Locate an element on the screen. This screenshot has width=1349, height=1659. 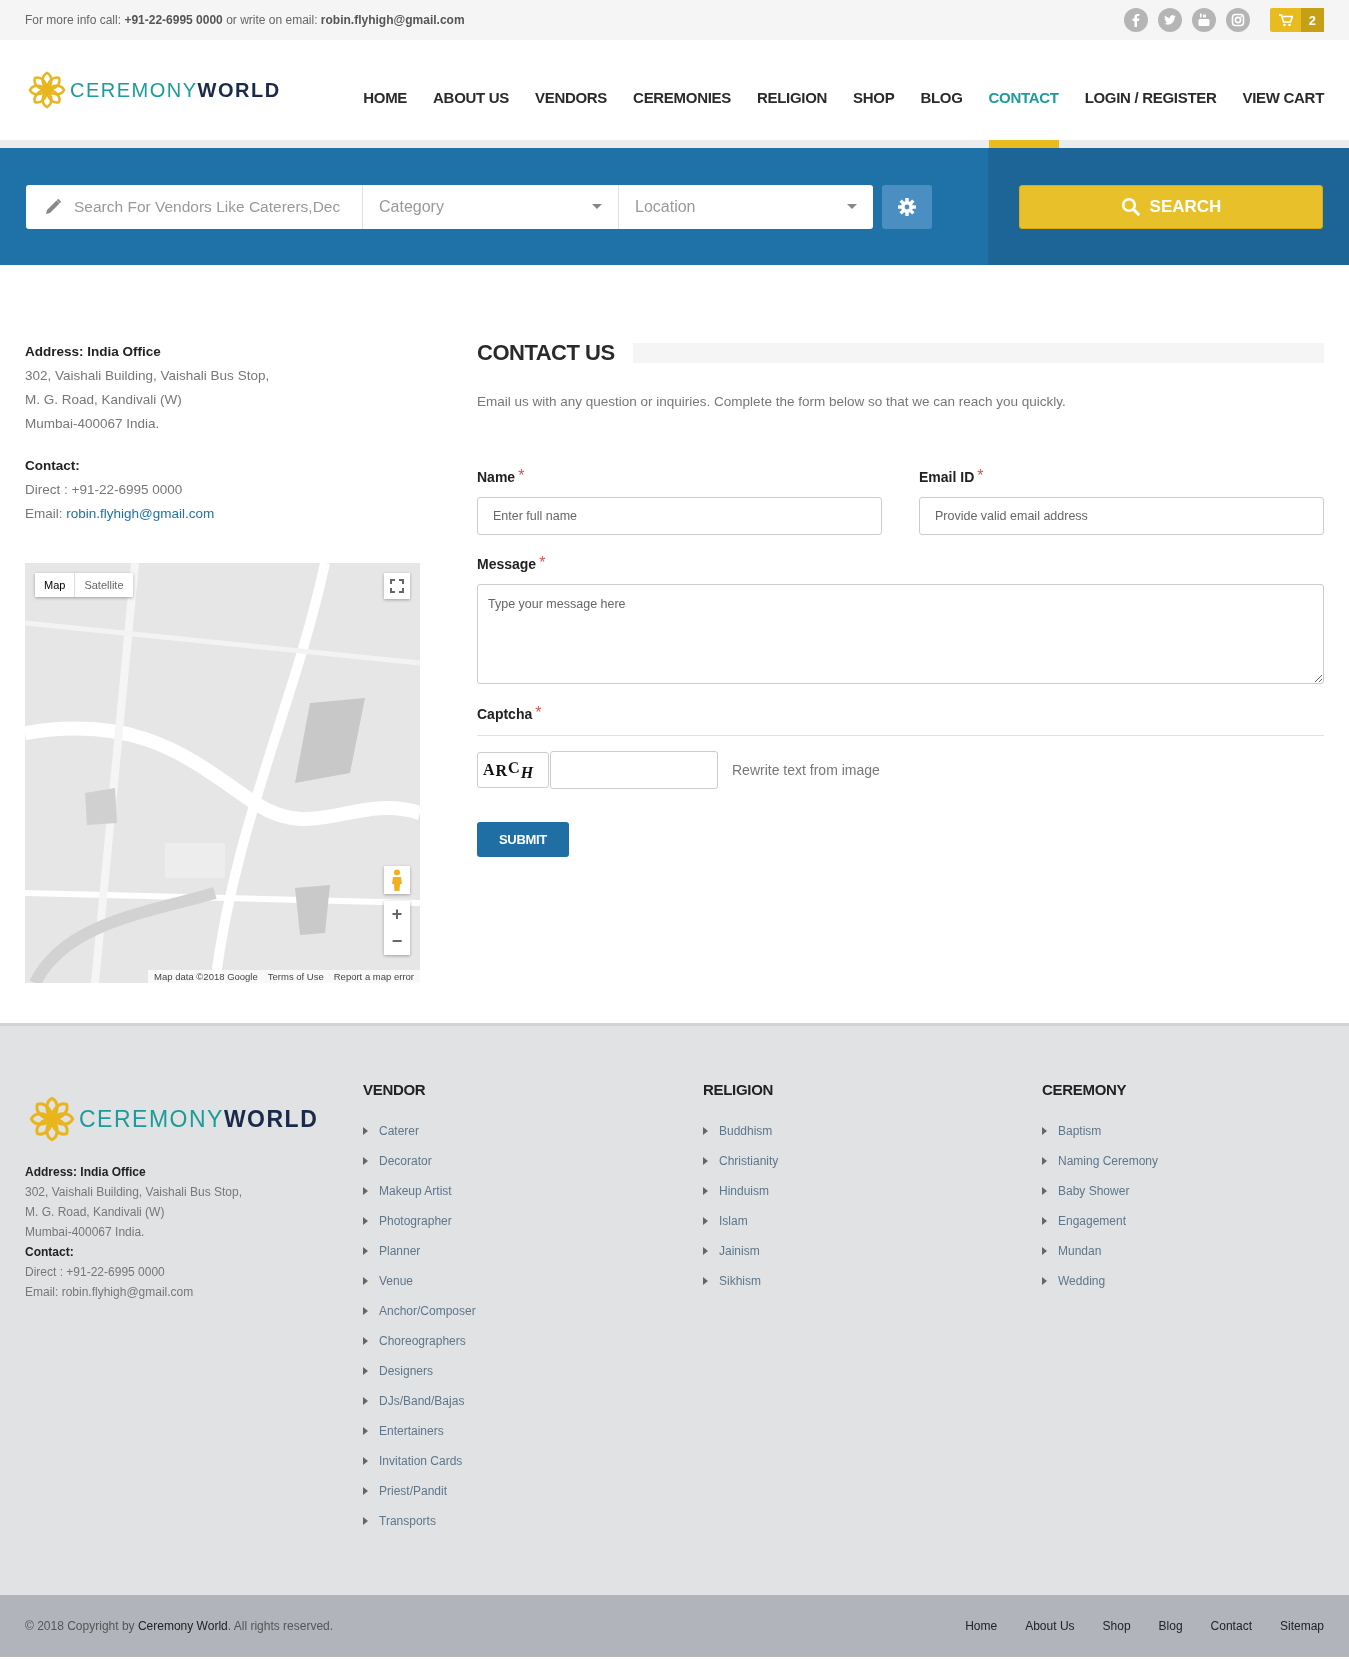
instagram-icon is located at coordinates (1237, 20).